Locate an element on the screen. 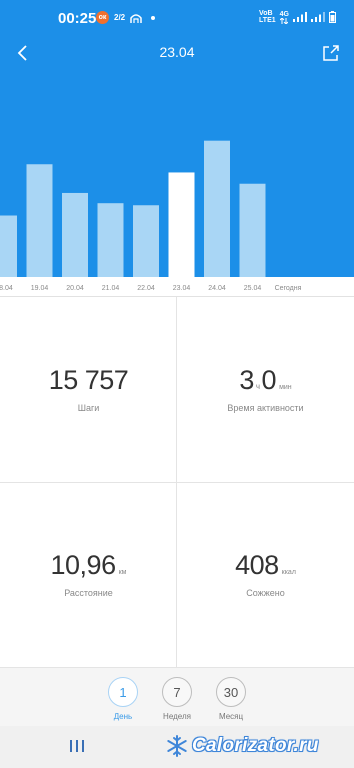  period-tab-week: 7 Неделя is located at coordinates (177, 700).